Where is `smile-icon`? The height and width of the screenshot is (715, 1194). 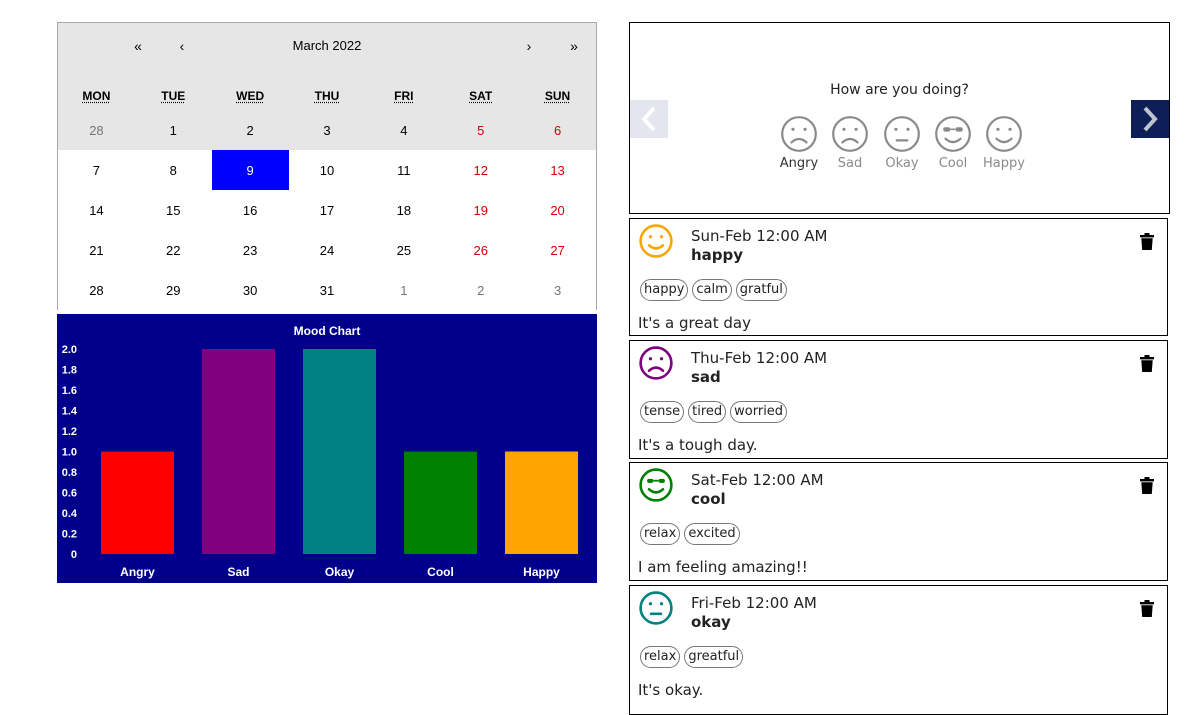
smile-icon is located at coordinates (1004, 134).